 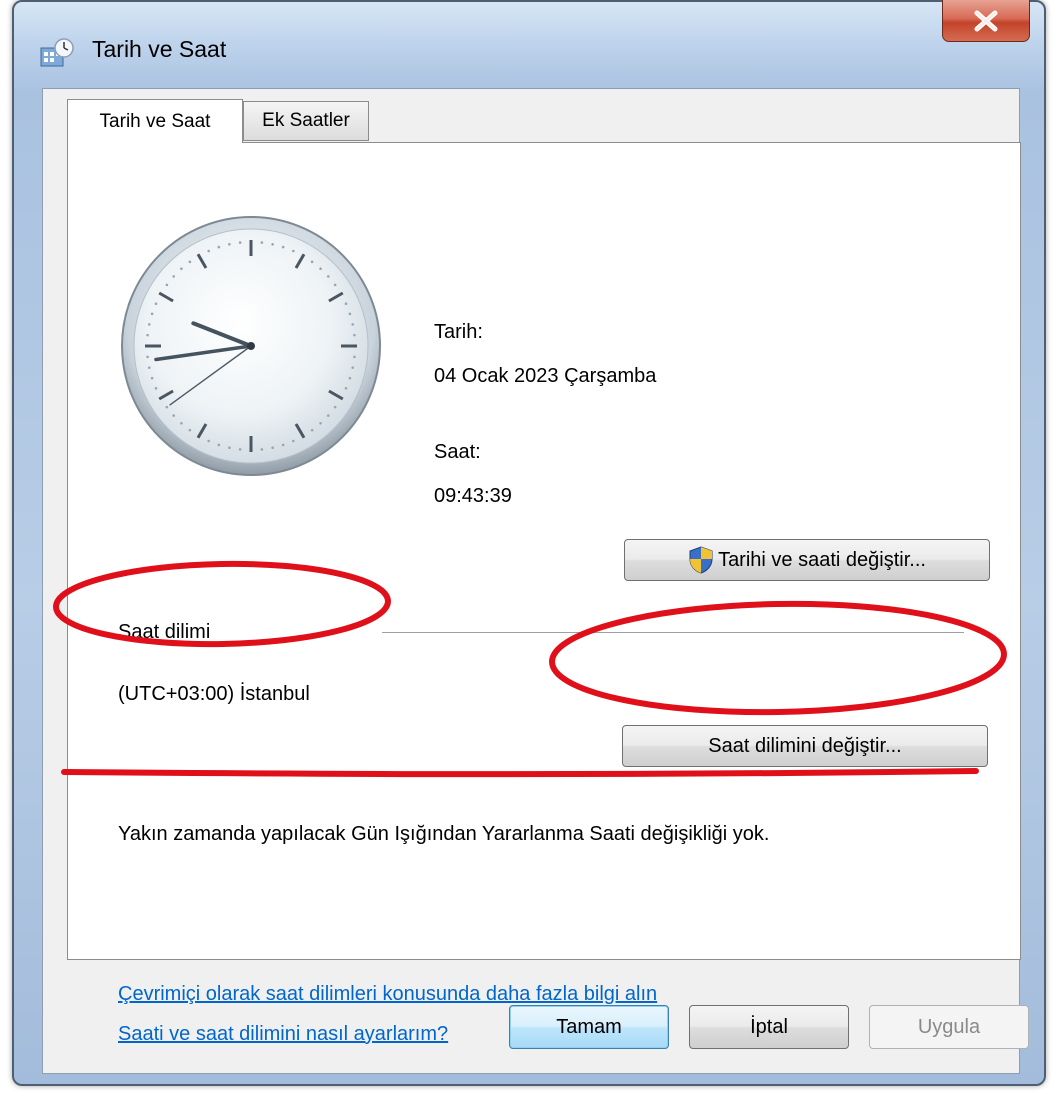 I want to click on uac-shield-icon, so click(x=701, y=560).